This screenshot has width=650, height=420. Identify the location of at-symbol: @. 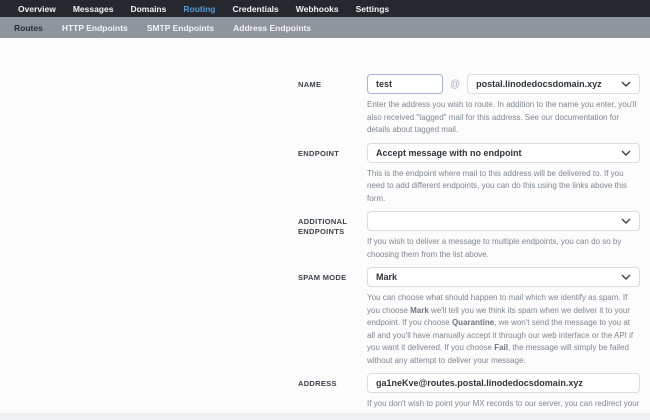
(455, 84).